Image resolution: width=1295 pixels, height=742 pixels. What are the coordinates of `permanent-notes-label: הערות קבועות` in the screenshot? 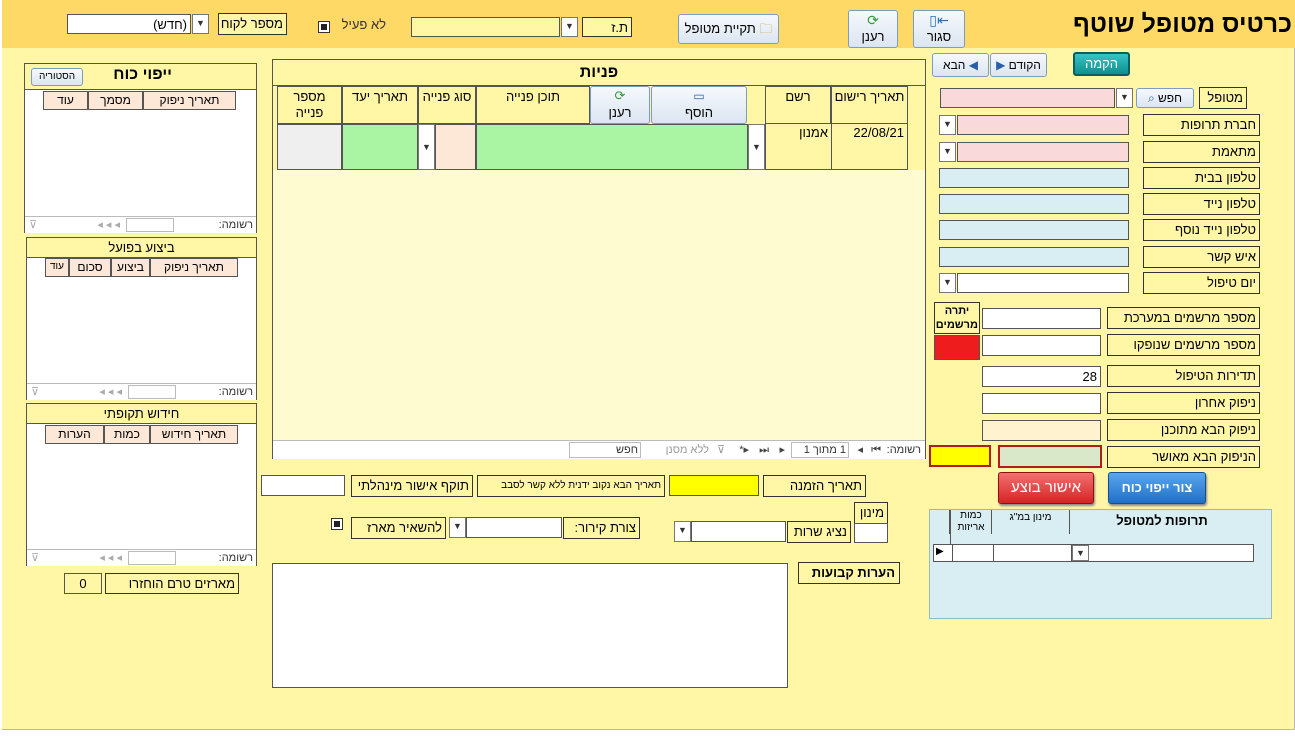 It's located at (849, 573).